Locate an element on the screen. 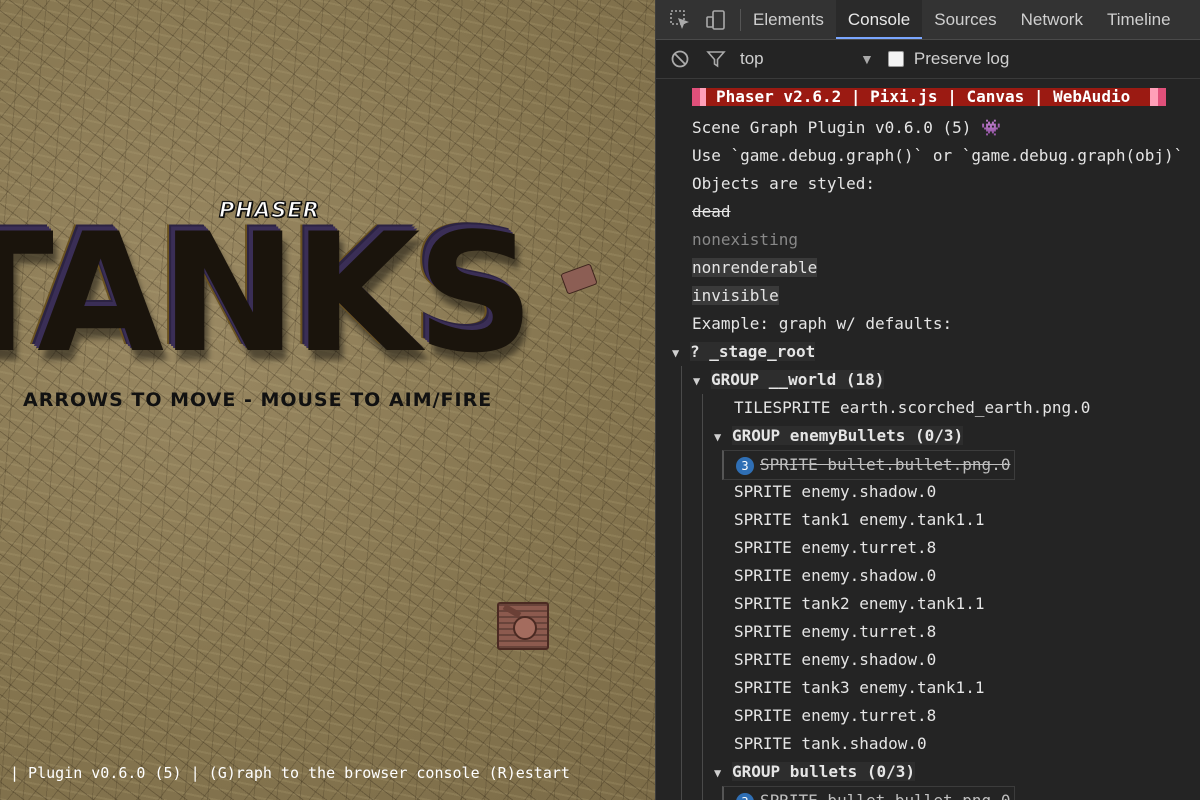 This screenshot has height=800, width=1200. clear-console-icon is located at coordinates (680, 59).